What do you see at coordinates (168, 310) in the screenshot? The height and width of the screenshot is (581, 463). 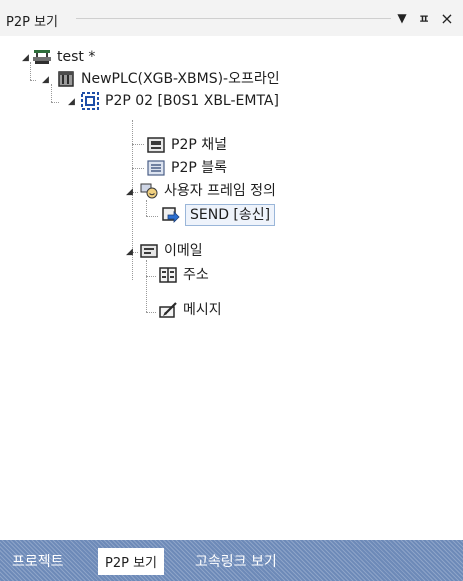 I see `message-icon` at bounding box center [168, 310].